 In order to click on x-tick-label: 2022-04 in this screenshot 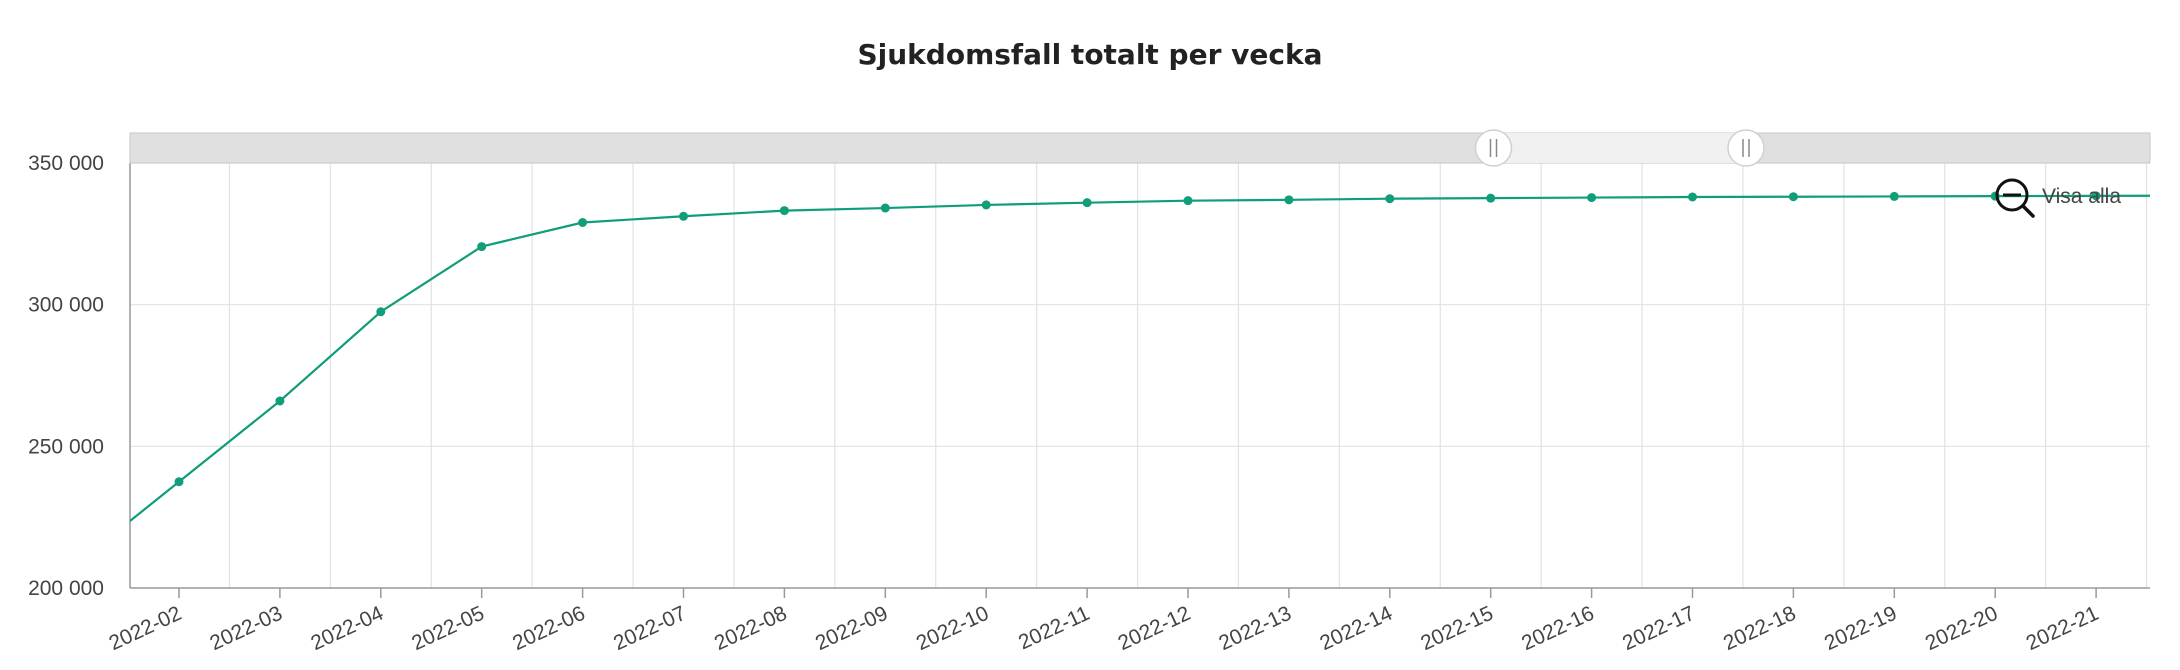, I will do `click(347, 629)`.